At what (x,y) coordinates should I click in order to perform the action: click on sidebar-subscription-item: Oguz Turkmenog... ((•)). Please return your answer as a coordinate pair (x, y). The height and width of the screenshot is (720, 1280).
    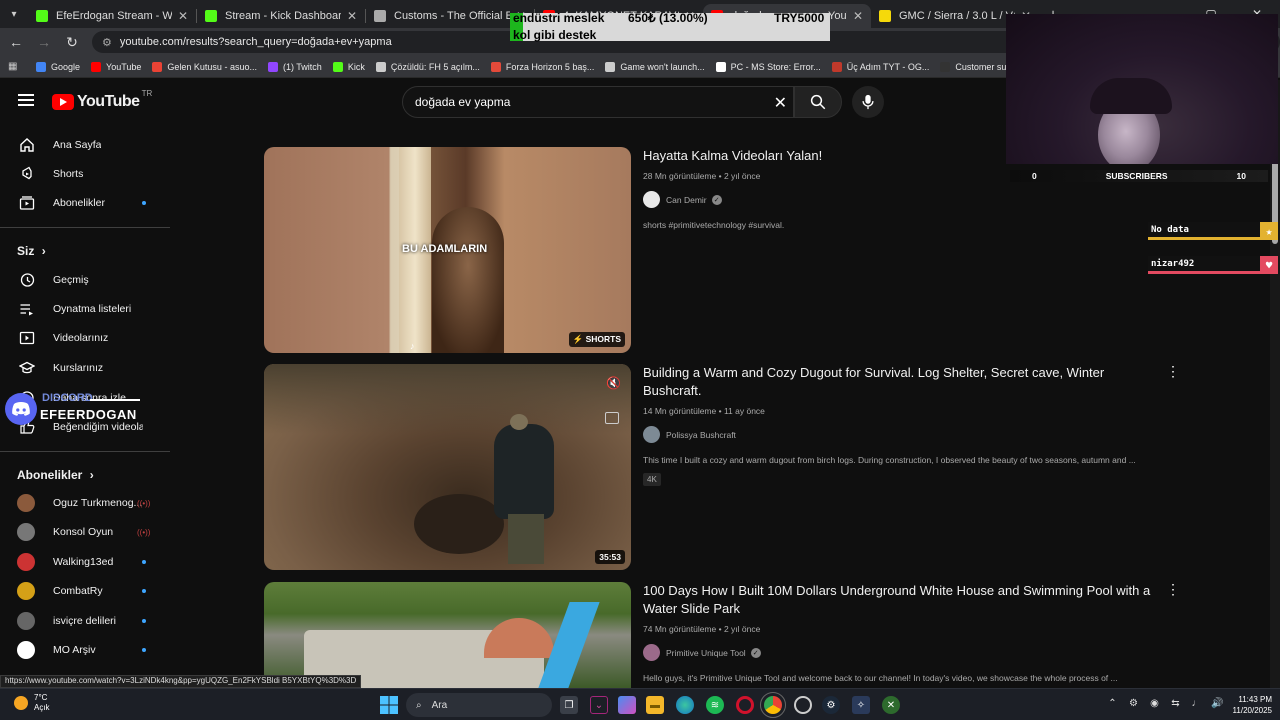
    Looking at the image, I should click on (85, 503).